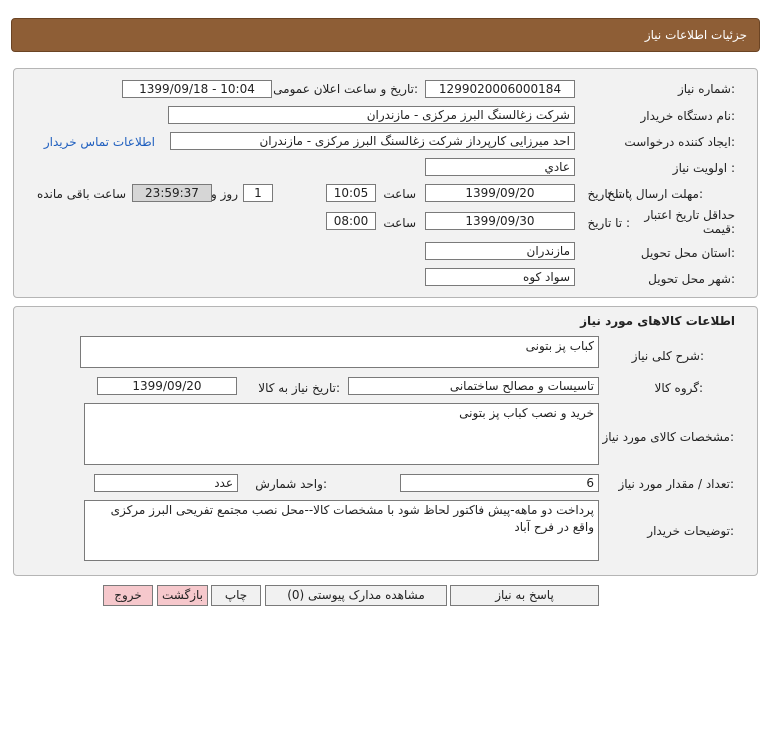 The height and width of the screenshot is (745, 770). What do you see at coordinates (695, 35) in the screenshot?
I see `page-title: جزئیات اطلاعات نیاز` at bounding box center [695, 35].